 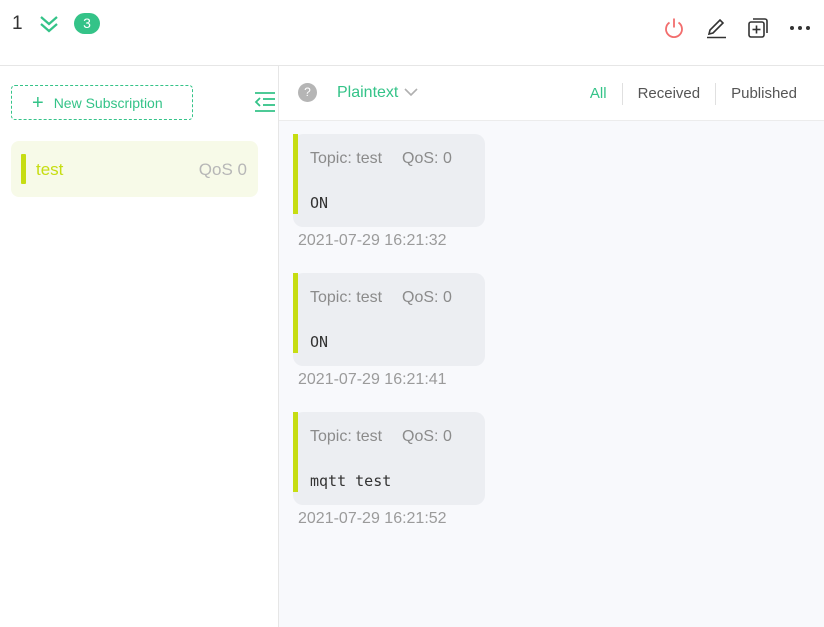 What do you see at coordinates (411, 93) in the screenshot?
I see `chevron-down-icon` at bounding box center [411, 93].